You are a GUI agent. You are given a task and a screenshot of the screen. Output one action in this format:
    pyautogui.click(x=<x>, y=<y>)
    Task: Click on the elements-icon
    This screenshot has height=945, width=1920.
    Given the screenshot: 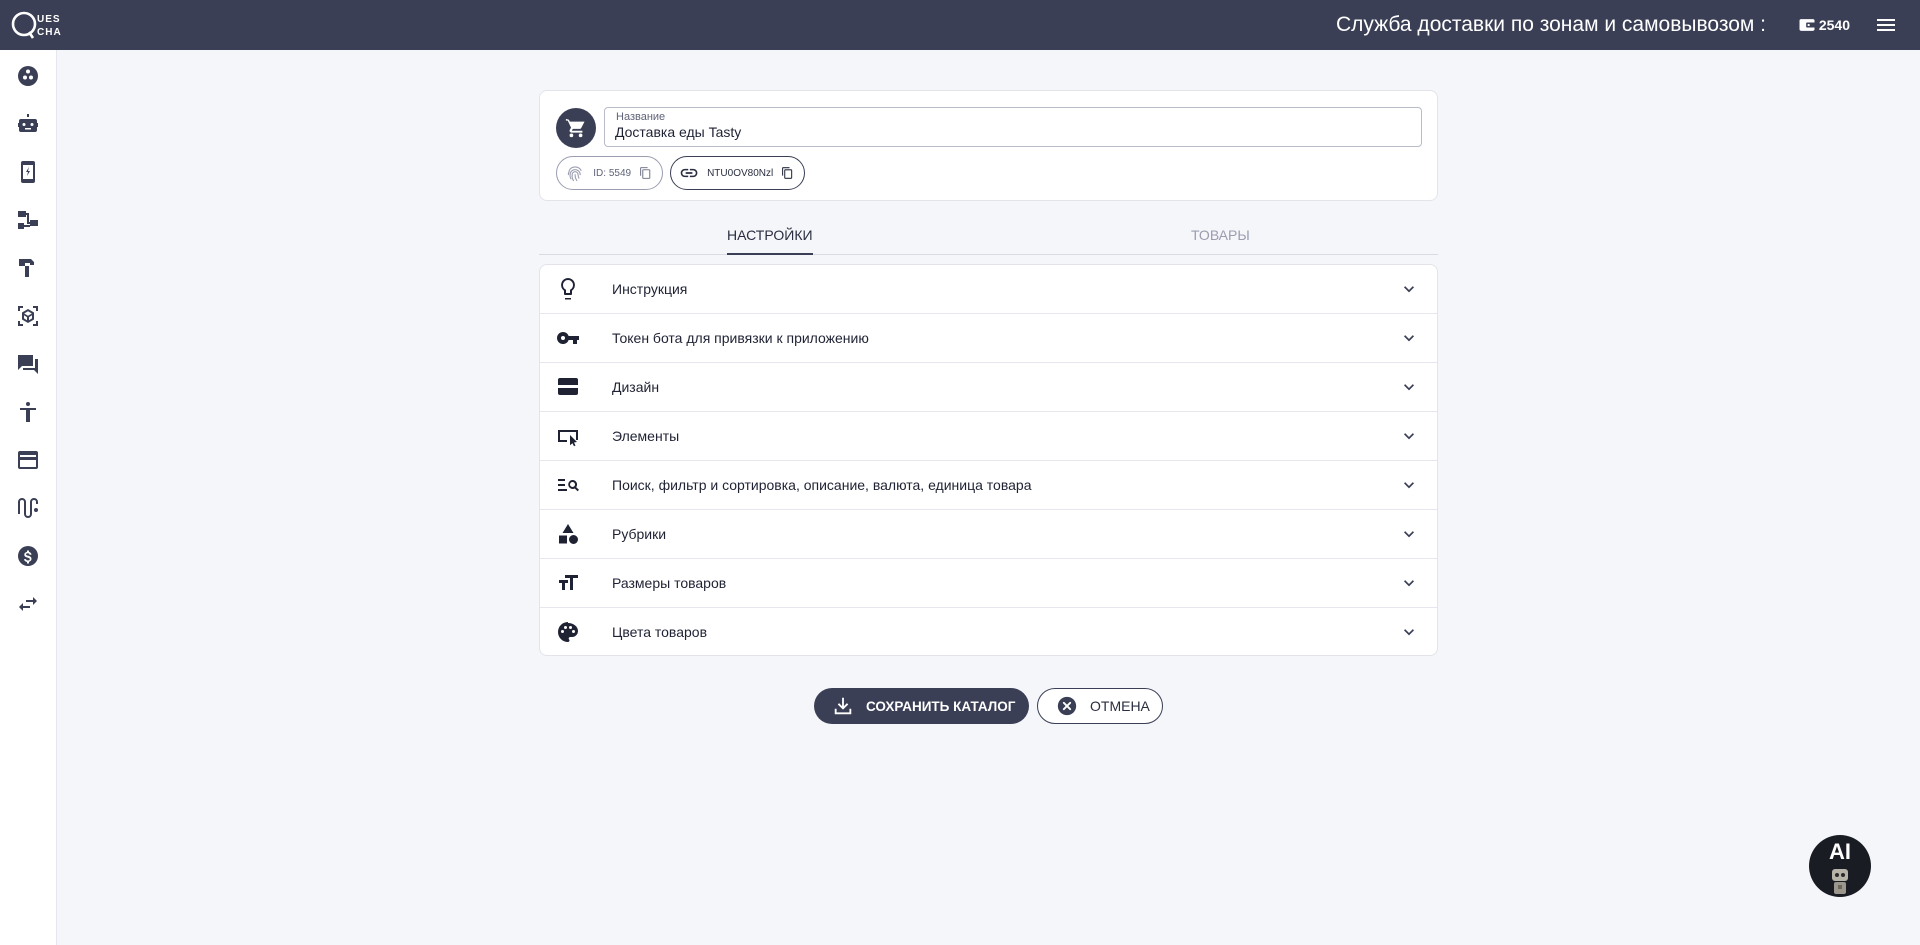 What is the action you would take?
    pyautogui.click(x=568, y=438)
    